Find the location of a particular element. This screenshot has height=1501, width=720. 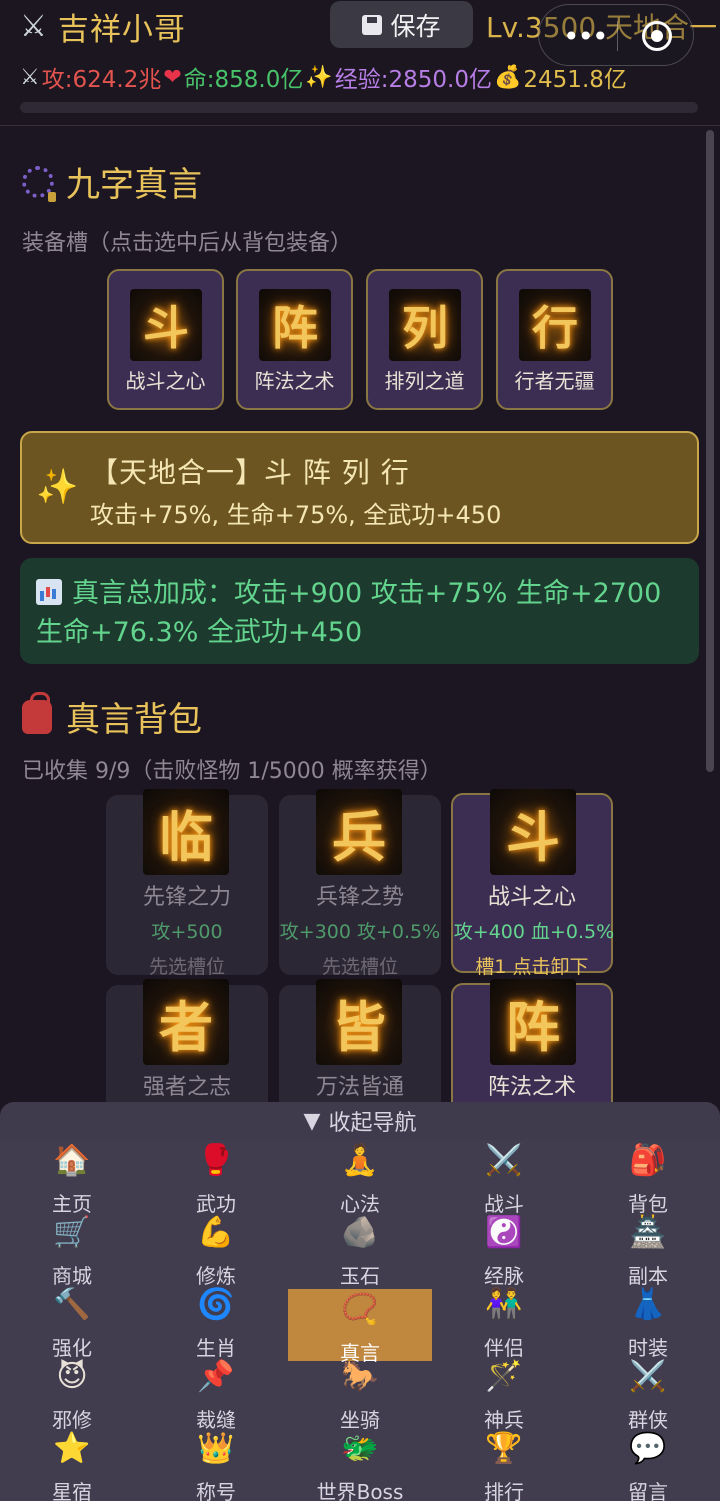

nav-icon: 🏠 is located at coordinates (72, 1160).